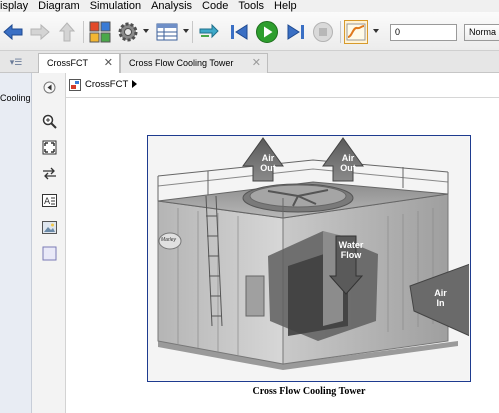  I want to click on run-icon, so click(267, 32).